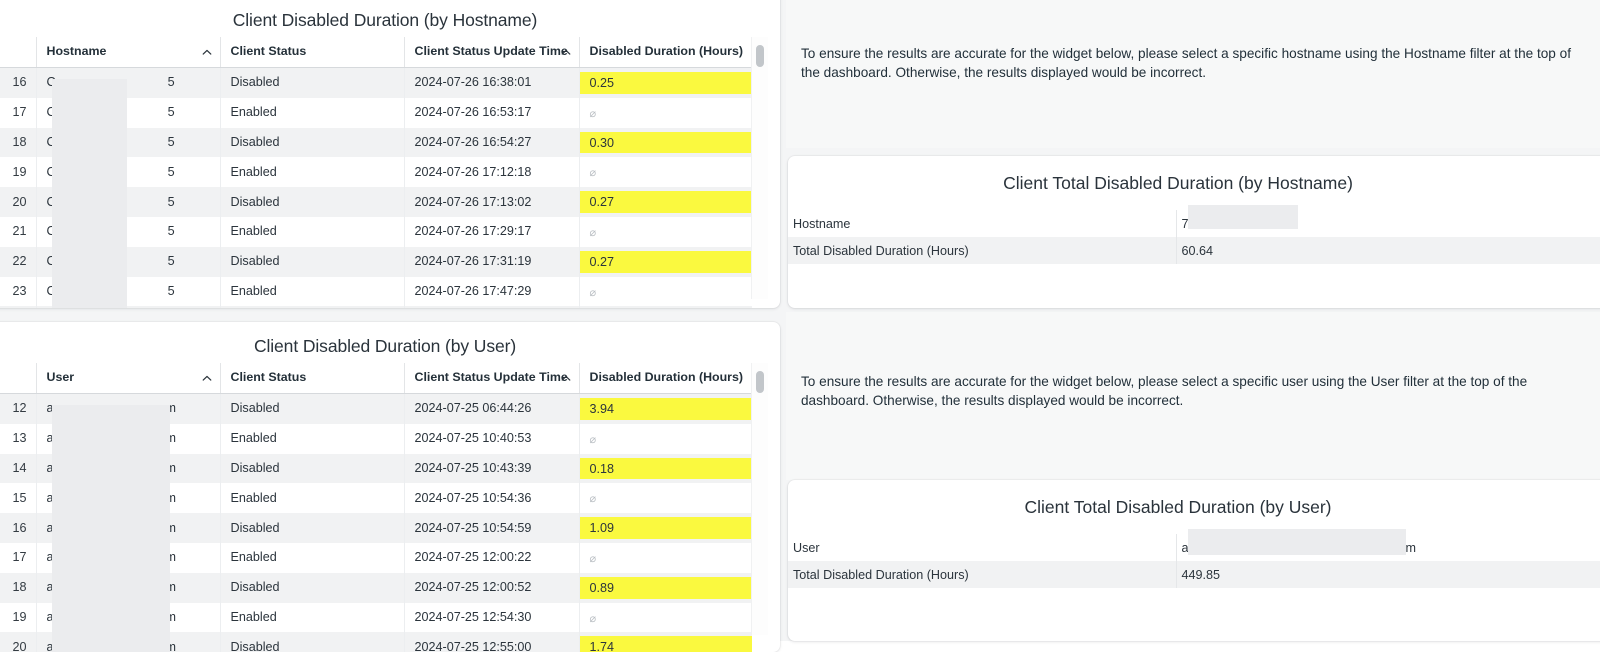 The height and width of the screenshot is (652, 1600). I want to click on table-row: 23 C 5 Enabled 2024-07-26 17:47:29 ⌀, so click(376, 291).